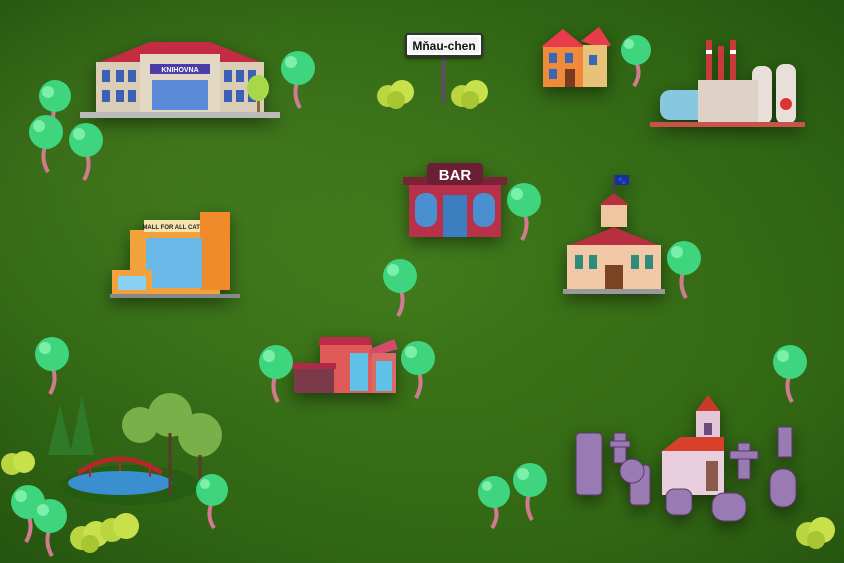  I want to click on library-sign: KNIHOVNA, so click(179, 70).